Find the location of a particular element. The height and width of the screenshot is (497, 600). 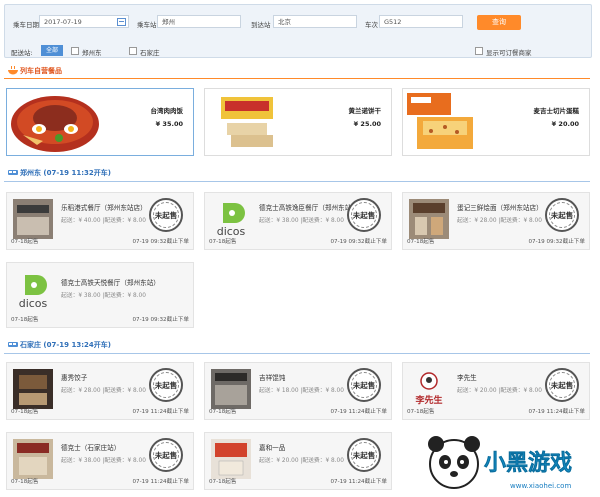

train-number-input: G512 is located at coordinates (421, 21).